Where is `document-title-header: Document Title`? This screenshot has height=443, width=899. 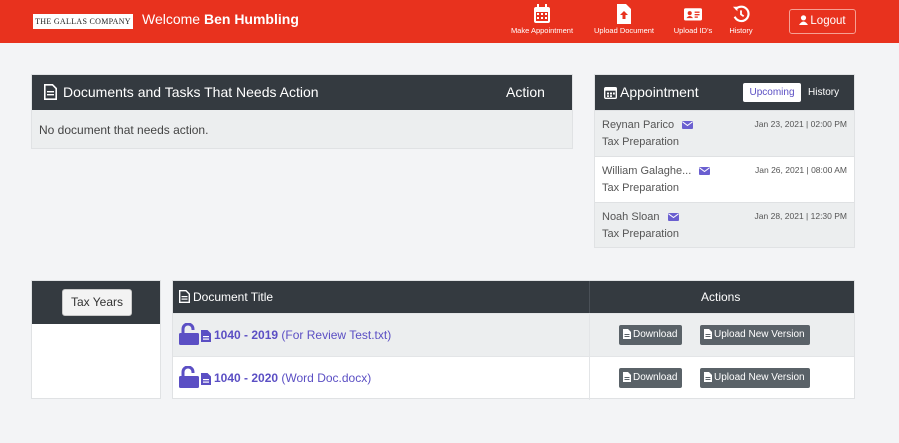 document-title-header: Document Title is located at coordinates (226, 297).